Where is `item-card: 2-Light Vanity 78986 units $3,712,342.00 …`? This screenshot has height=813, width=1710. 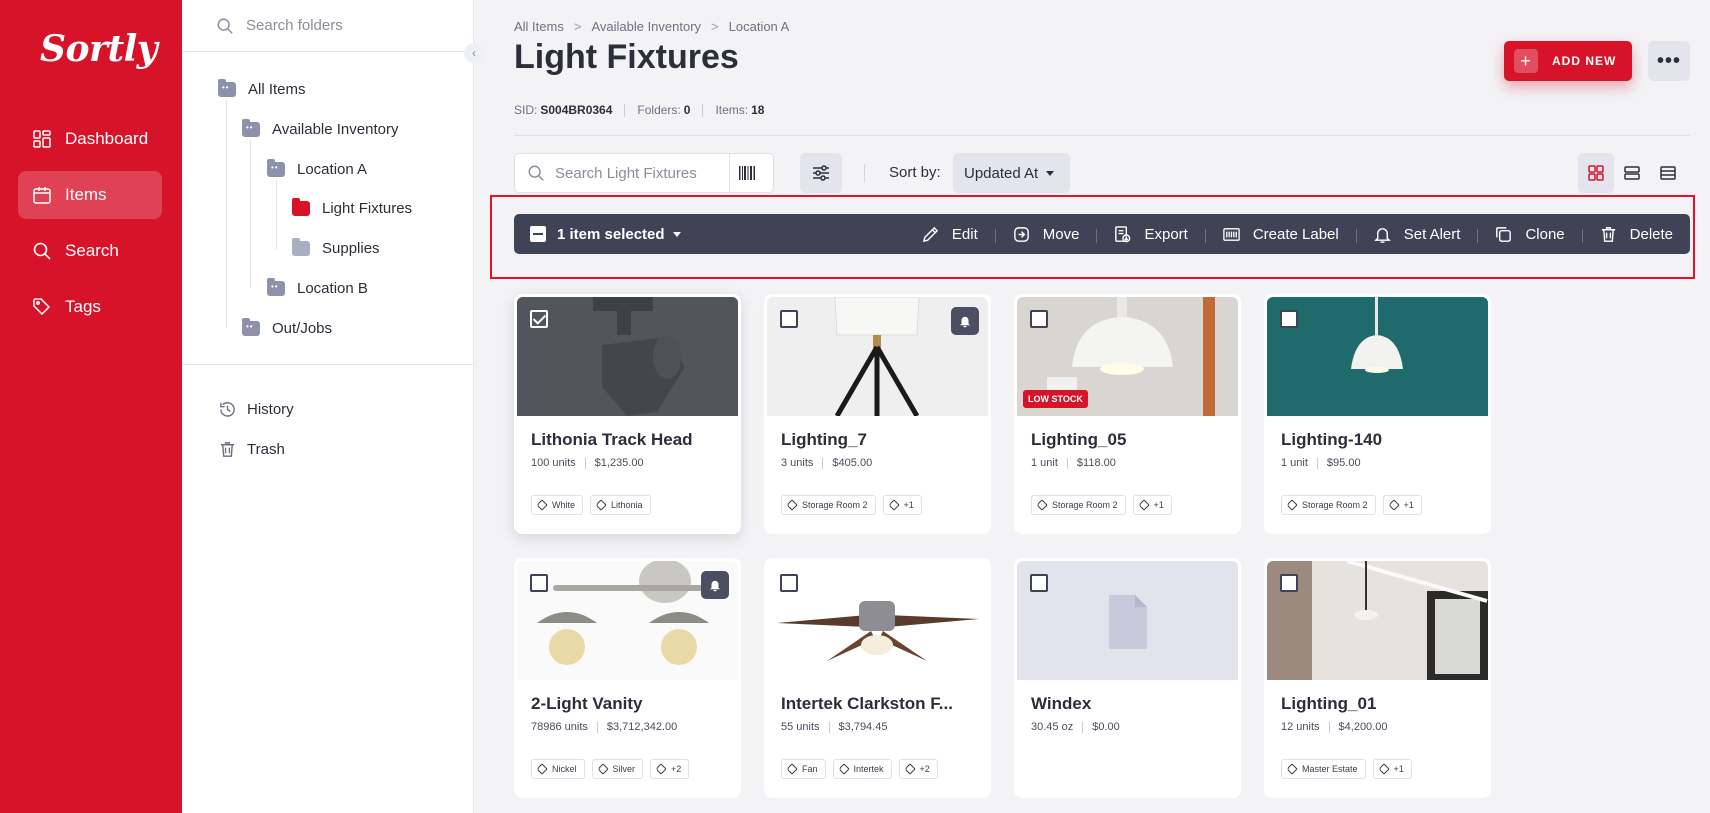
item-card: 2-Light Vanity 78986 units $3,712,342.00 … is located at coordinates (627, 678).